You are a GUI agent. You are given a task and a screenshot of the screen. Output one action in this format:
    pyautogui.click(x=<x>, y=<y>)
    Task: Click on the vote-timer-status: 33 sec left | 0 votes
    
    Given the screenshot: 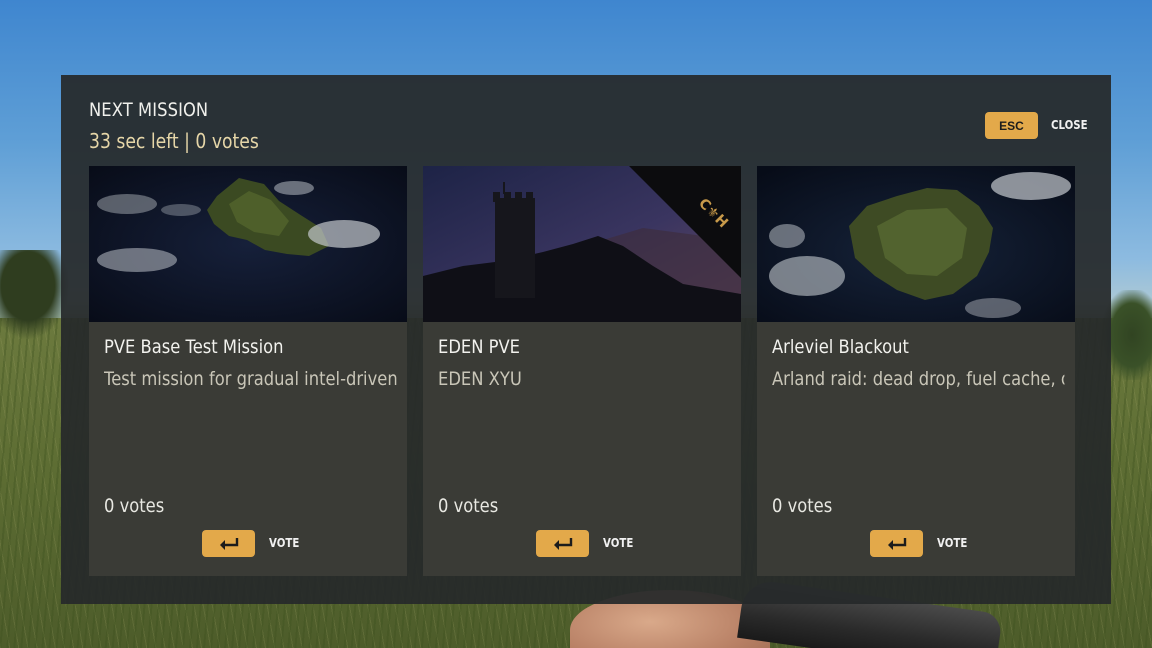 What is the action you would take?
    pyautogui.click(x=174, y=141)
    